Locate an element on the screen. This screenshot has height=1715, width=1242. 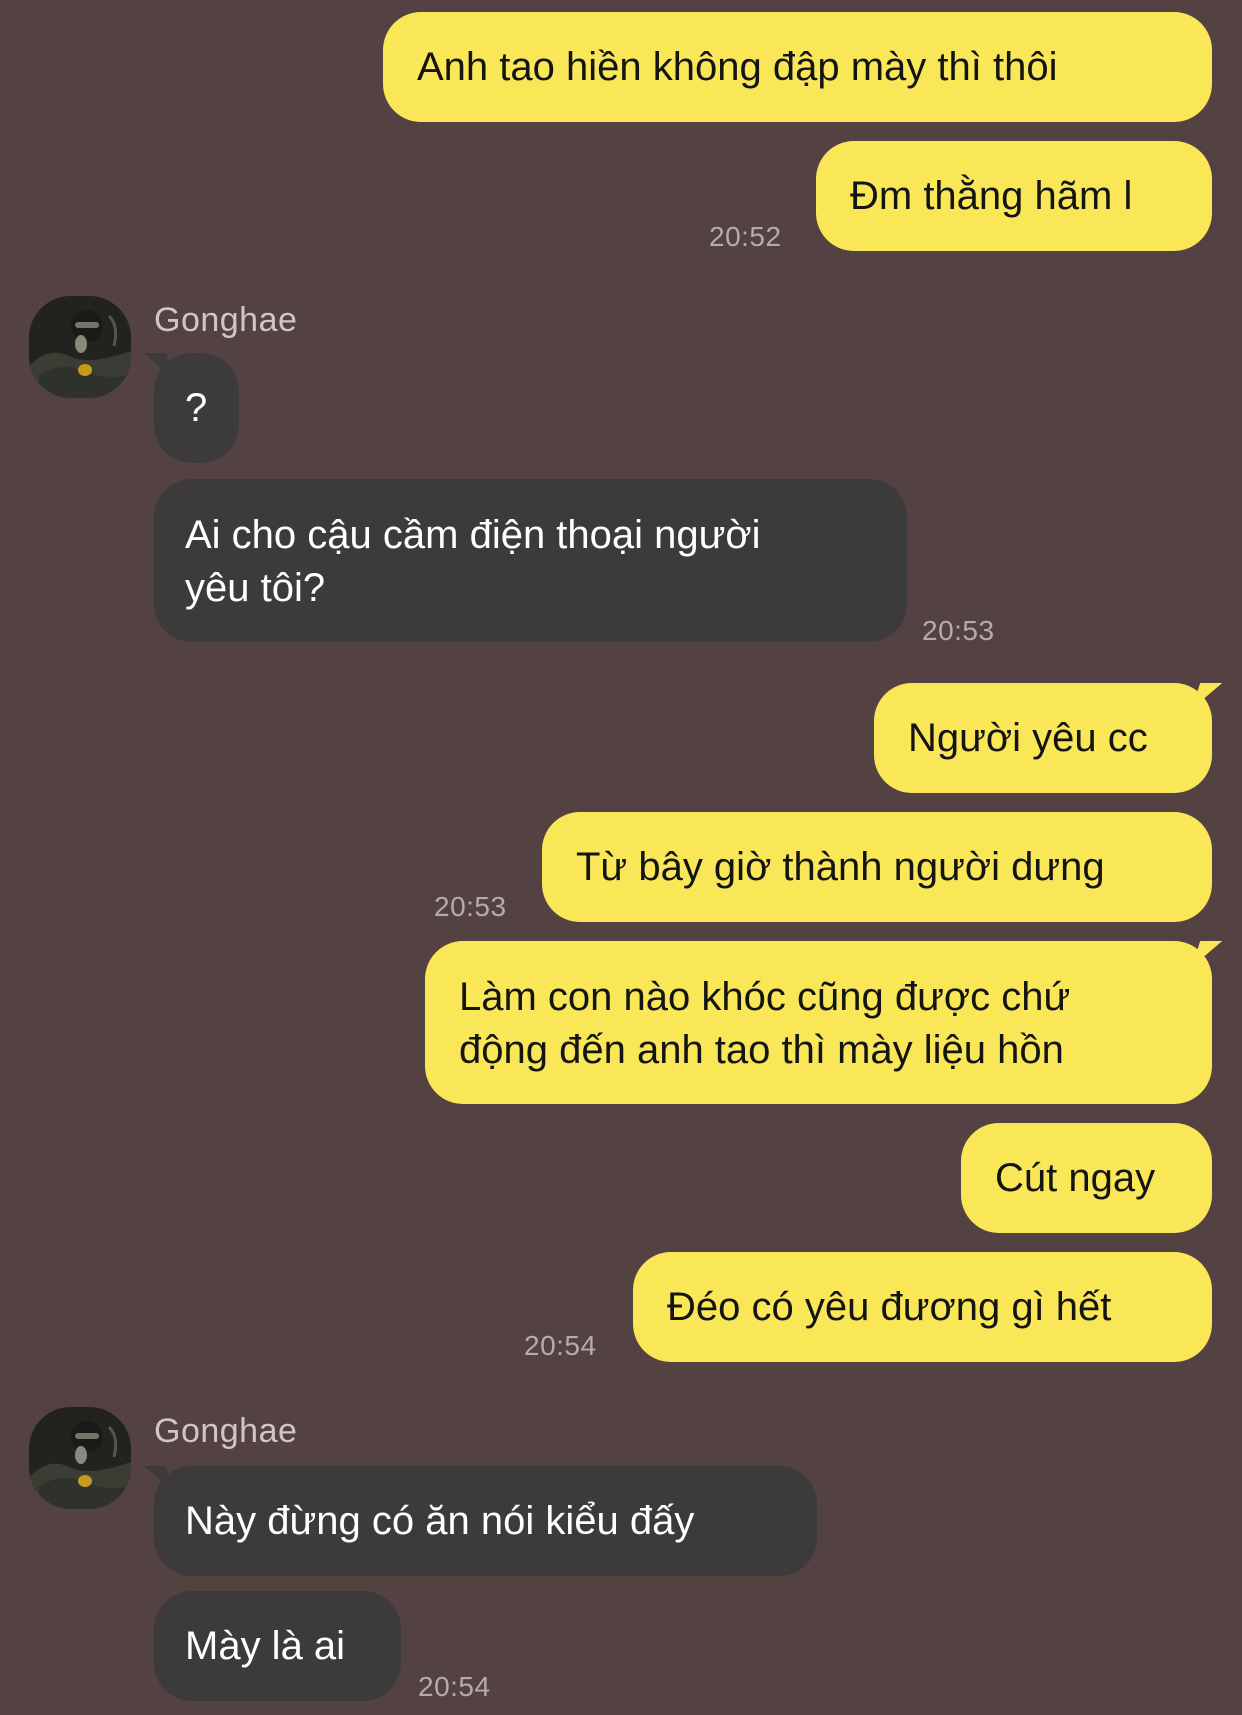
incoming-message: Mày là ai is located at coordinates (277, 1646).